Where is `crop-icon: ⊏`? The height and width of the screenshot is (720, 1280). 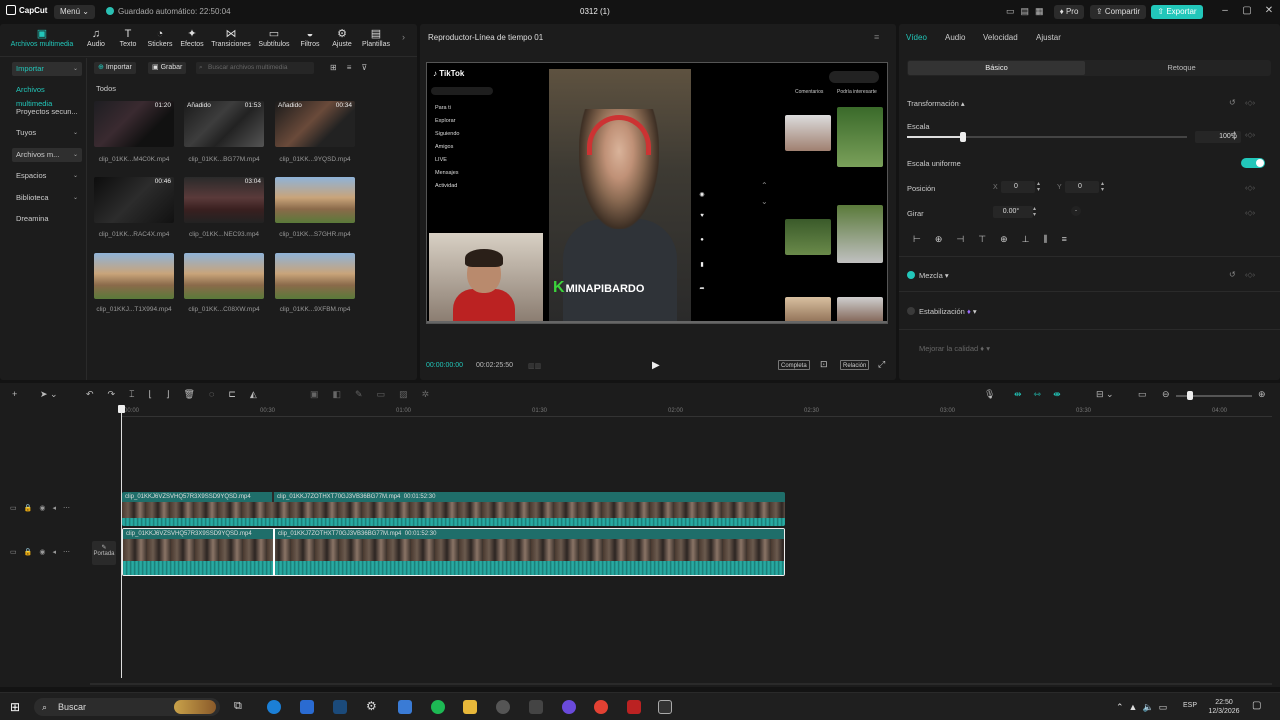
crop-icon: ⊏ is located at coordinates (239, 394).